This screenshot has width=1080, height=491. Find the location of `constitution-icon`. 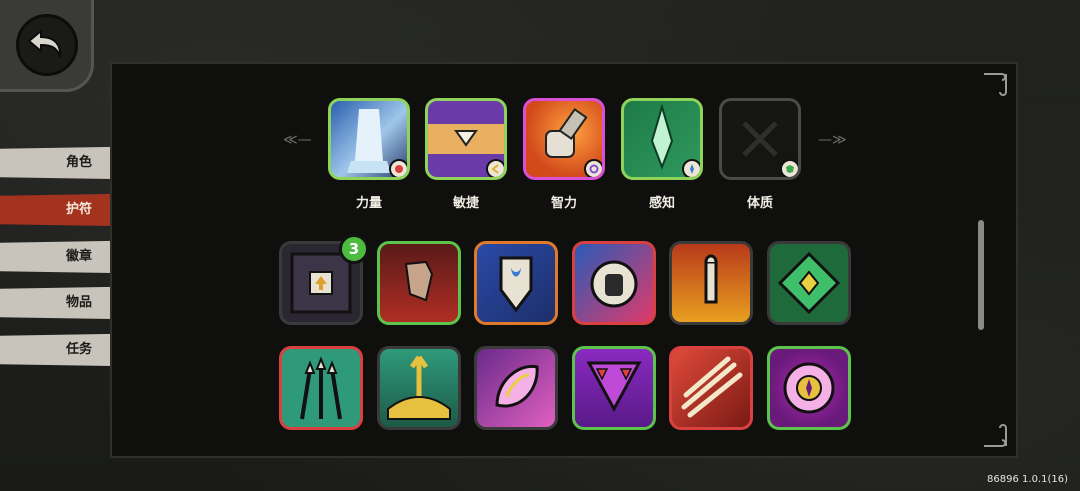

constitution-icon is located at coordinates (789, 168).